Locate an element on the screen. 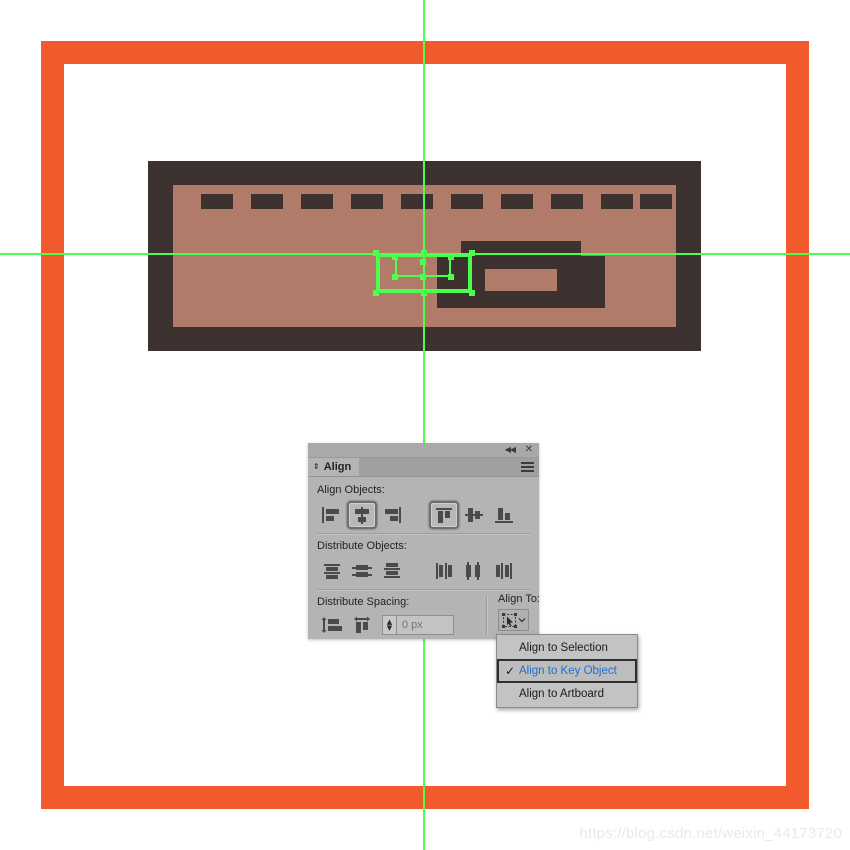 The width and height of the screenshot is (850, 850). menu-item-label: Align to Selection is located at coordinates (563, 648).